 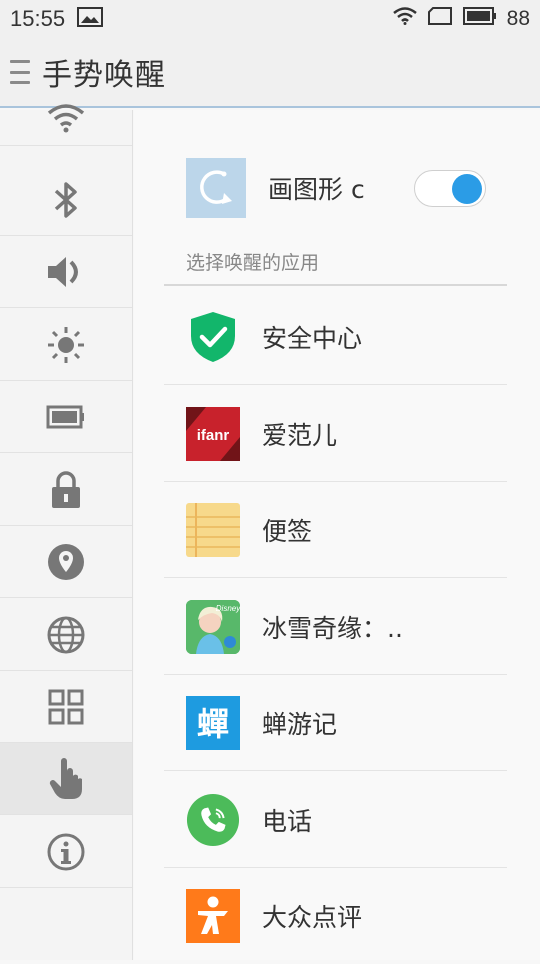 I want to click on app-row-frozen: Disney 冰雪奇缘：.., so click(x=335, y=627).